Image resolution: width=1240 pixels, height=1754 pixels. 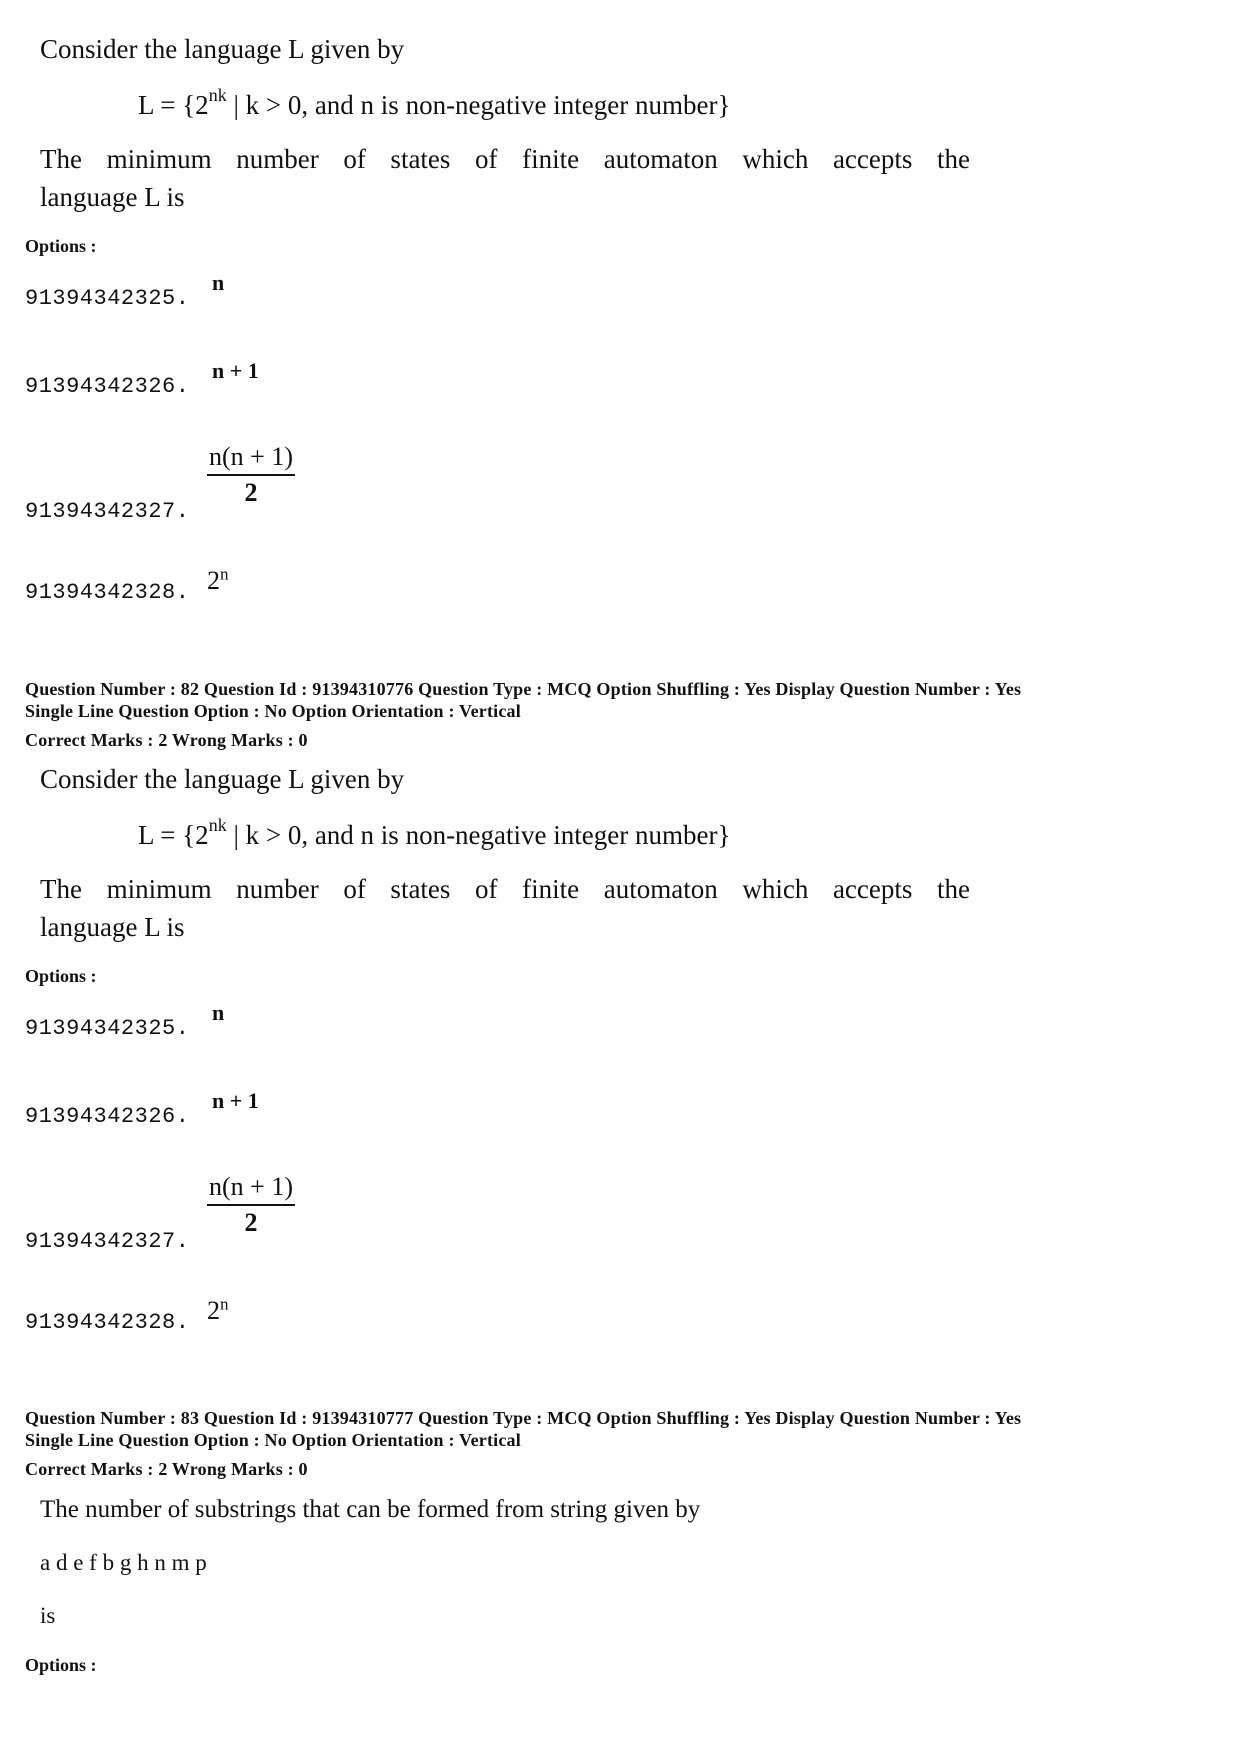 I want to click on string-value: a d e f b g h n m p, so click(x=123, y=1562).